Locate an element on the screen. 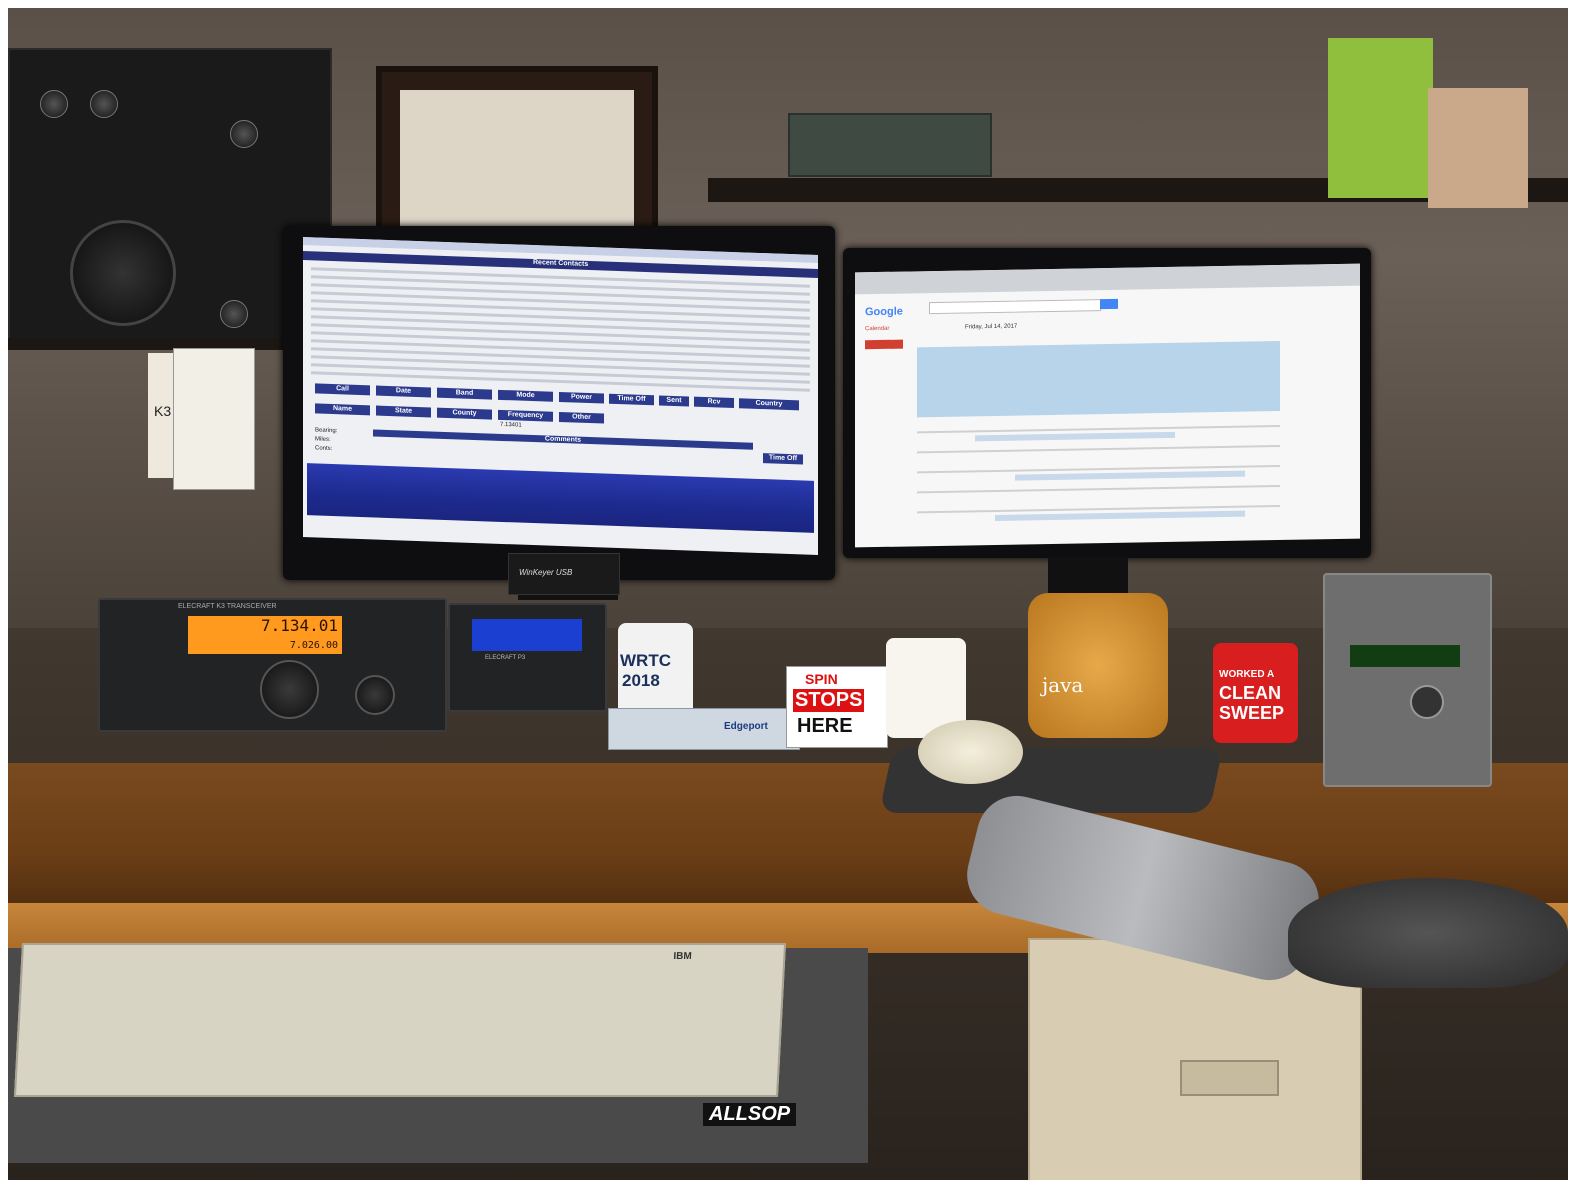  antenna-tuner is located at coordinates (890, 145).